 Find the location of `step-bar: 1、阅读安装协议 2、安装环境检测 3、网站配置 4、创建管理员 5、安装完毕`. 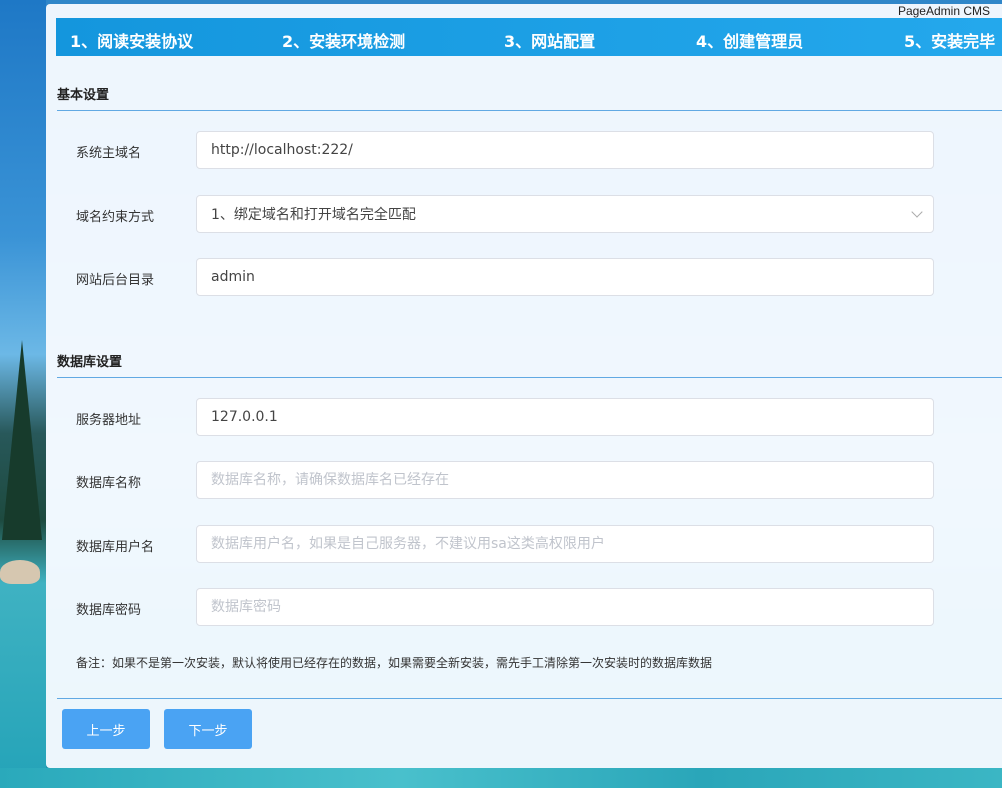

step-bar: 1、阅读安装协议 2、安装环境检测 3、网站配置 4、创建管理员 5、安装完毕 is located at coordinates (529, 37).